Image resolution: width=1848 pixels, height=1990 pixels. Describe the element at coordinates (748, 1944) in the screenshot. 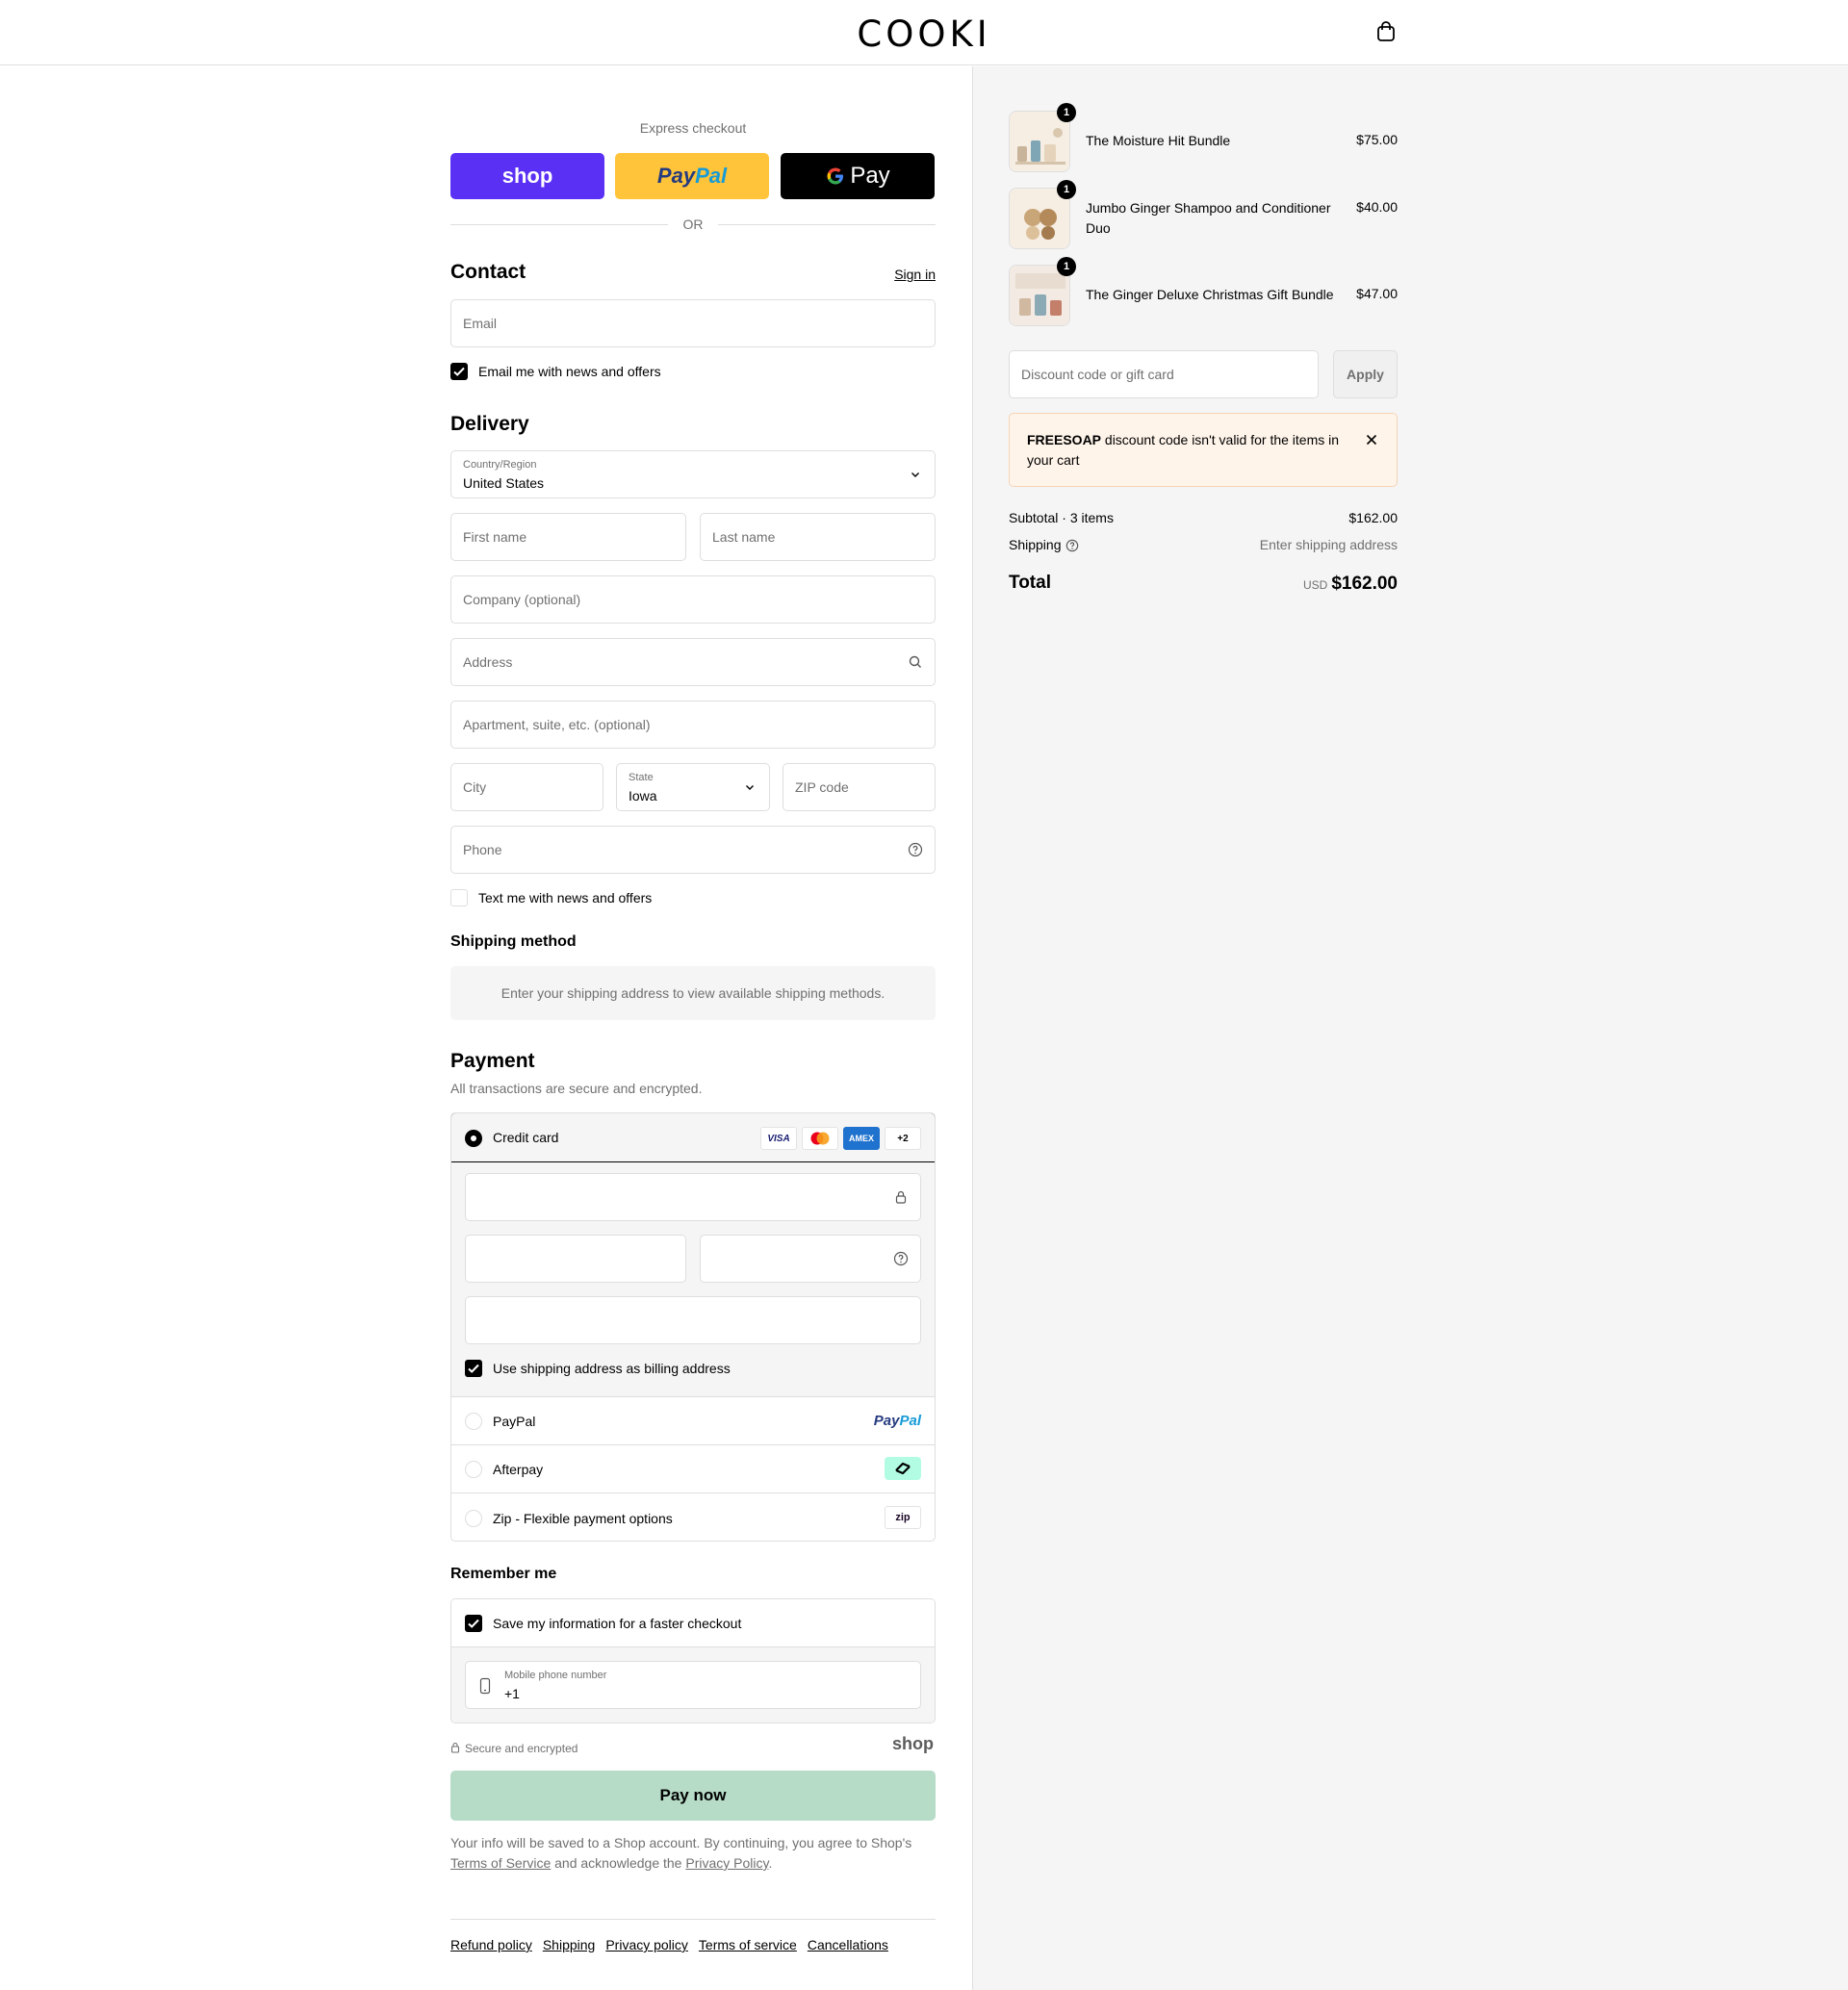

I see `terms-of-service-link: Terms of service` at that location.